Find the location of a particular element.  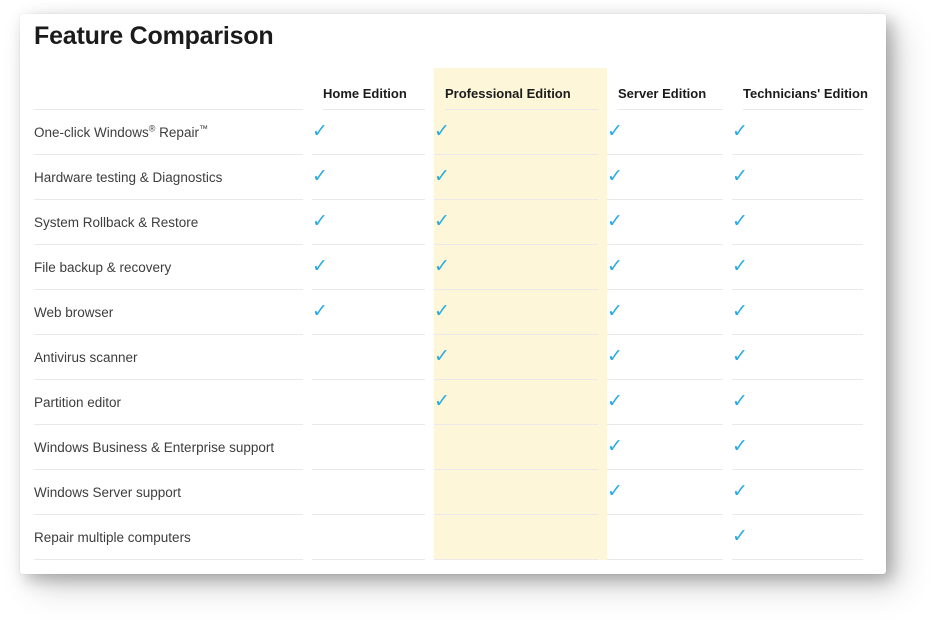

trademark-symbol: ™ is located at coordinates (203, 128).